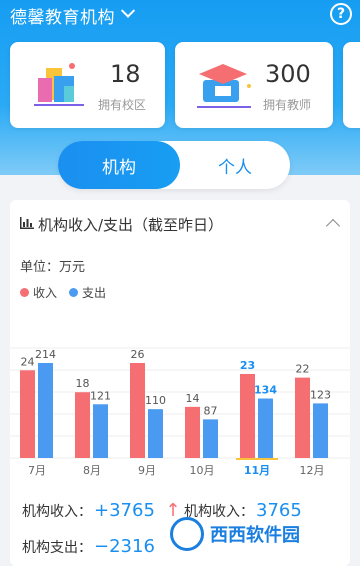 This screenshot has width=360, height=566. Describe the element at coordinates (147, 470) in the screenshot. I see `x-tick-label: 9月` at that location.